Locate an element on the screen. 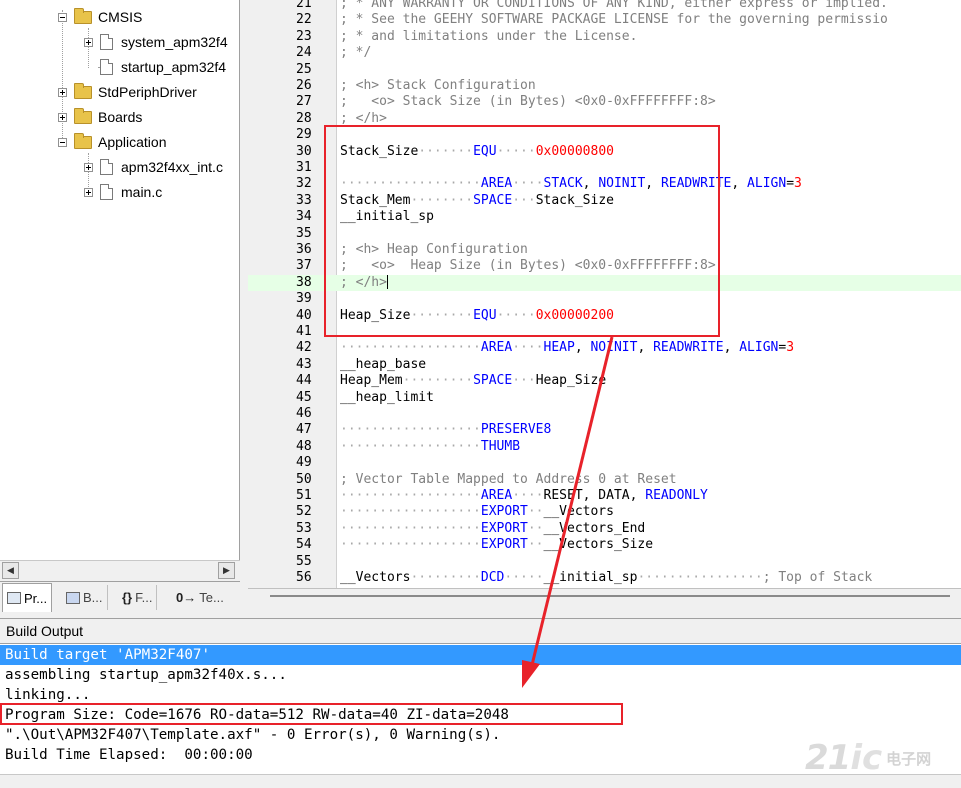 The height and width of the screenshot is (788, 961). line-number: 43 is located at coordinates (304, 364).